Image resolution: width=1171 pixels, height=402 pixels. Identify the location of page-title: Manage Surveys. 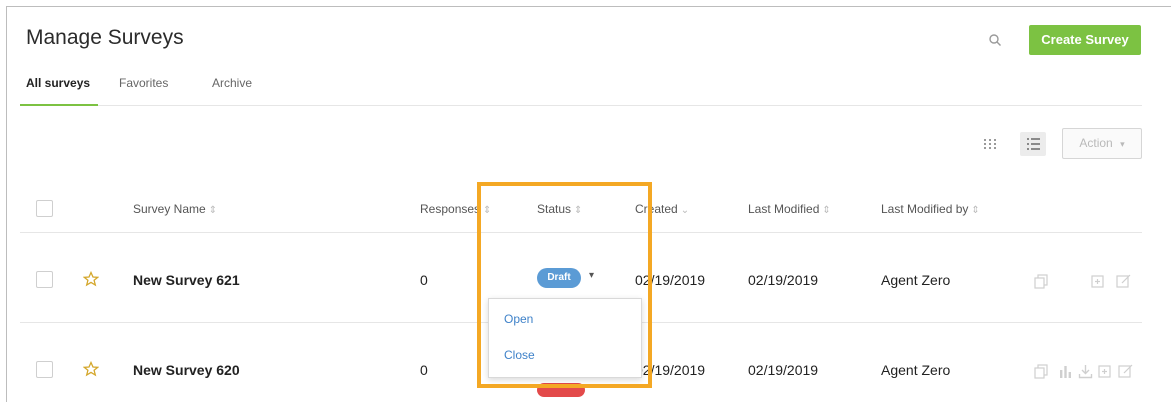
(105, 37).